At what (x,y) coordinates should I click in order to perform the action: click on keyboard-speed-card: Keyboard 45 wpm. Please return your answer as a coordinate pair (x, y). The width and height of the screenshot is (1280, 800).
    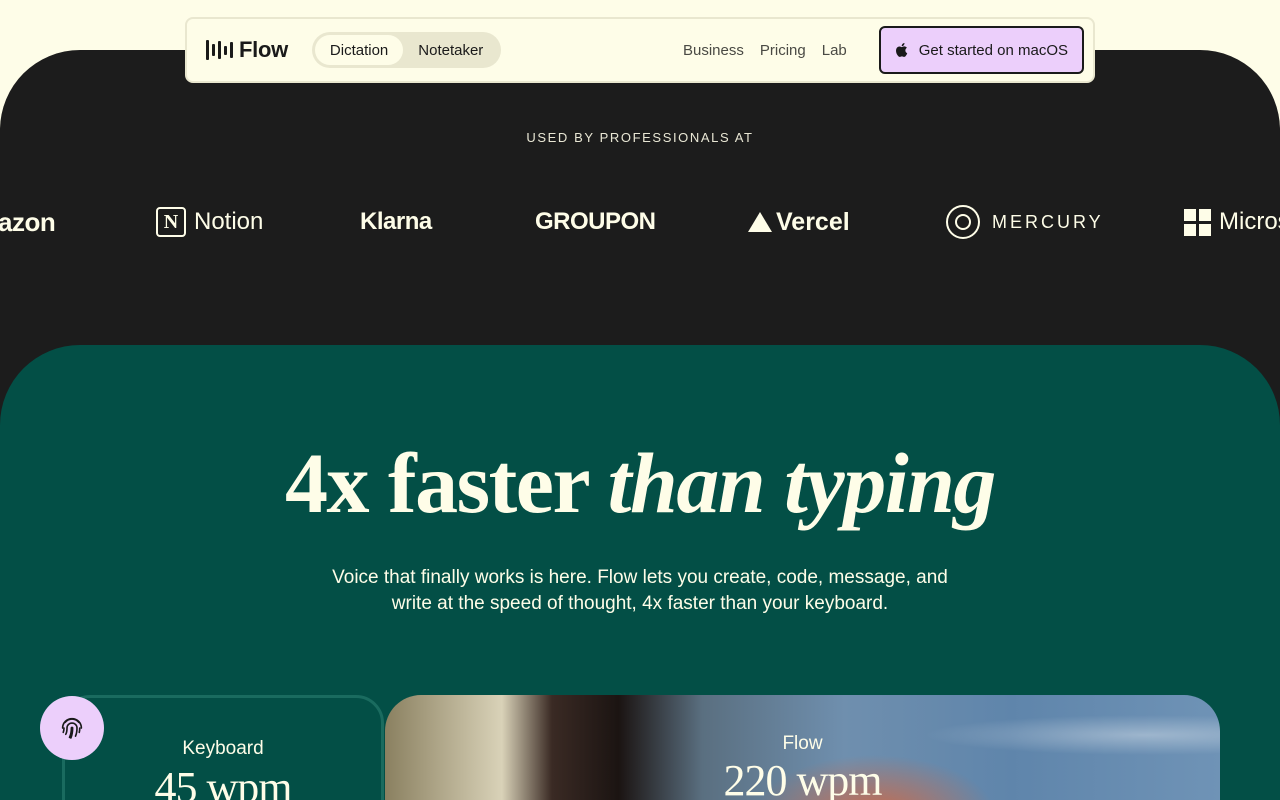
    Looking at the image, I should click on (223, 747).